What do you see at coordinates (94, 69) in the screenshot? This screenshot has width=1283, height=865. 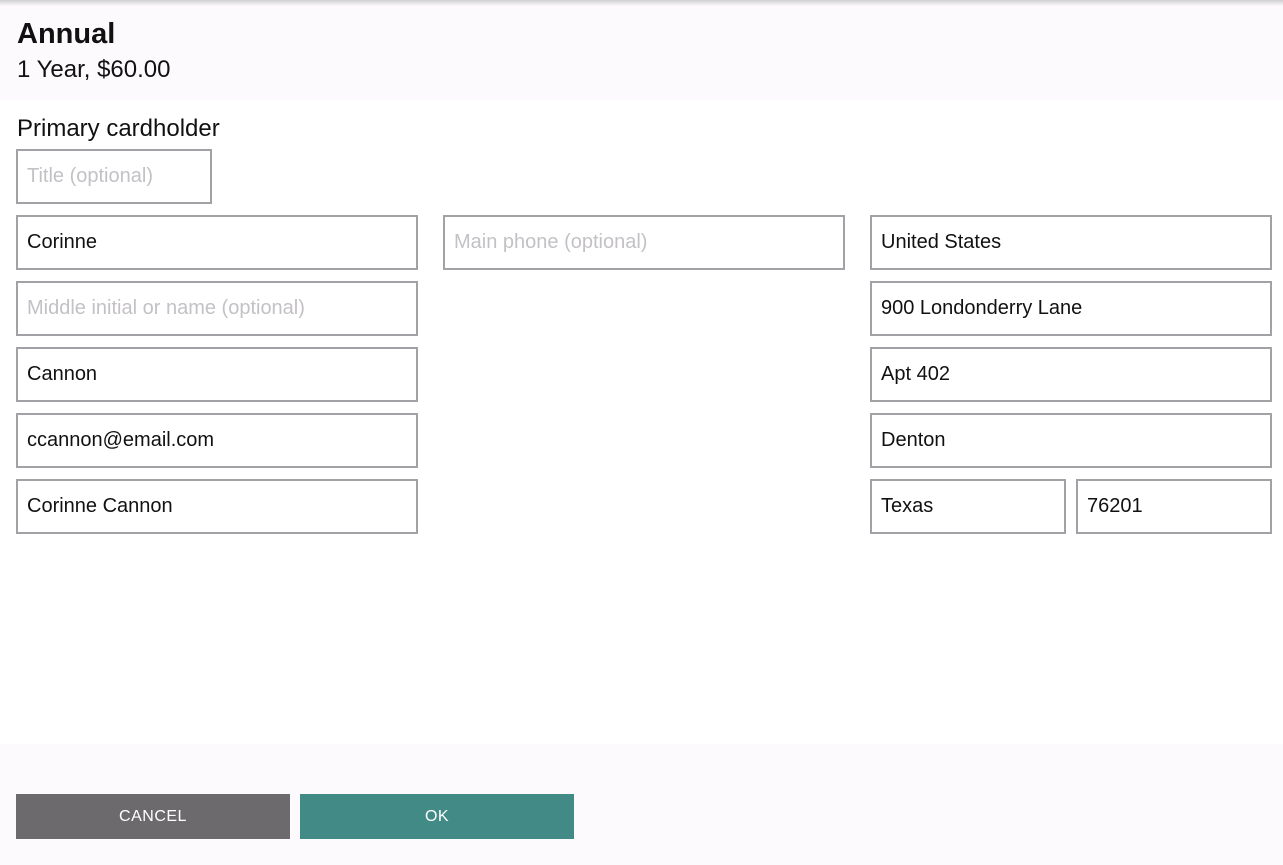 I see `plan-price: 1 Year, $60.00` at bounding box center [94, 69].